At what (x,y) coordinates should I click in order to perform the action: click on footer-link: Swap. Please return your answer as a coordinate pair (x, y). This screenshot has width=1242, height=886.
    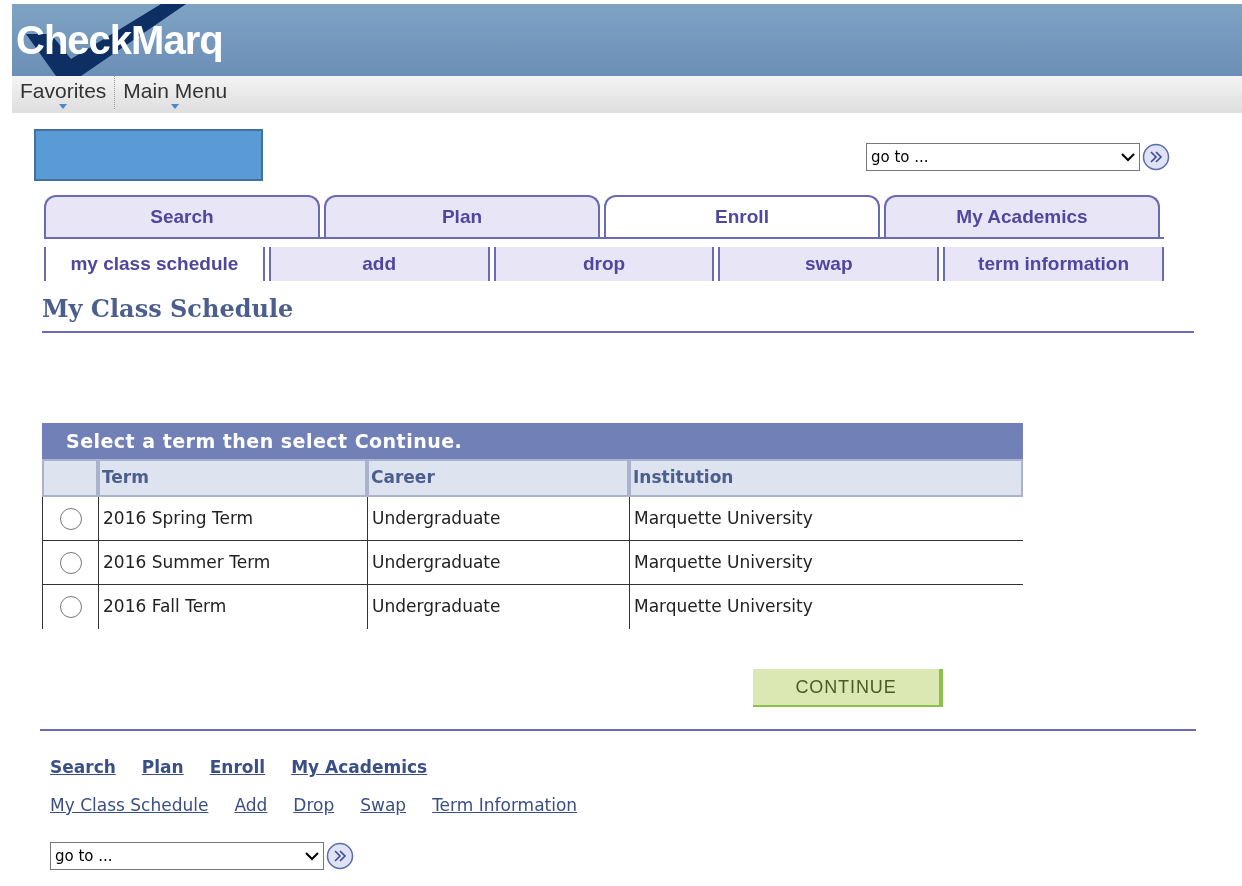
    Looking at the image, I should click on (383, 805).